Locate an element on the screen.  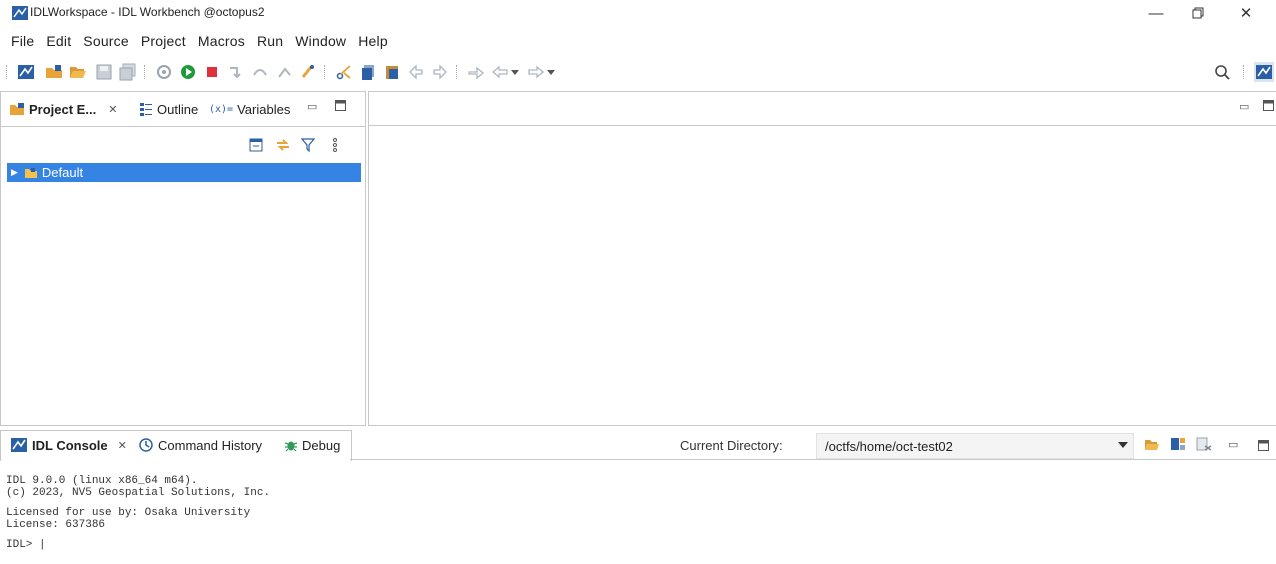
history-icon is located at coordinates (146, 445).